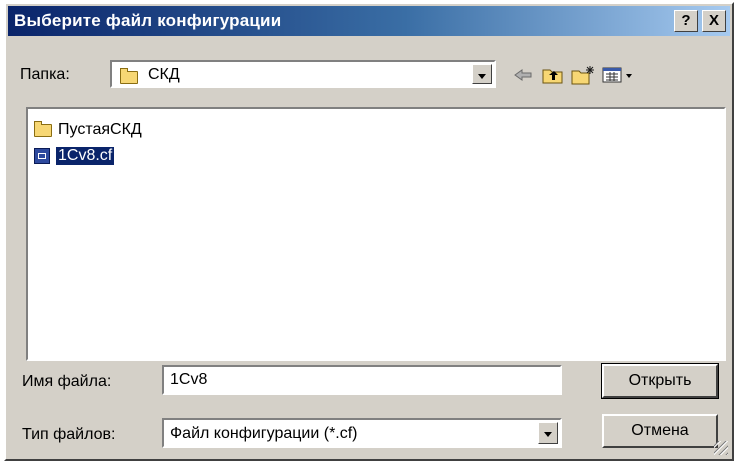 The image size is (738, 463). What do you see at coordinates (362, 380) in the screenshot?
I see `filename-input` at bounding box center [362, 380].